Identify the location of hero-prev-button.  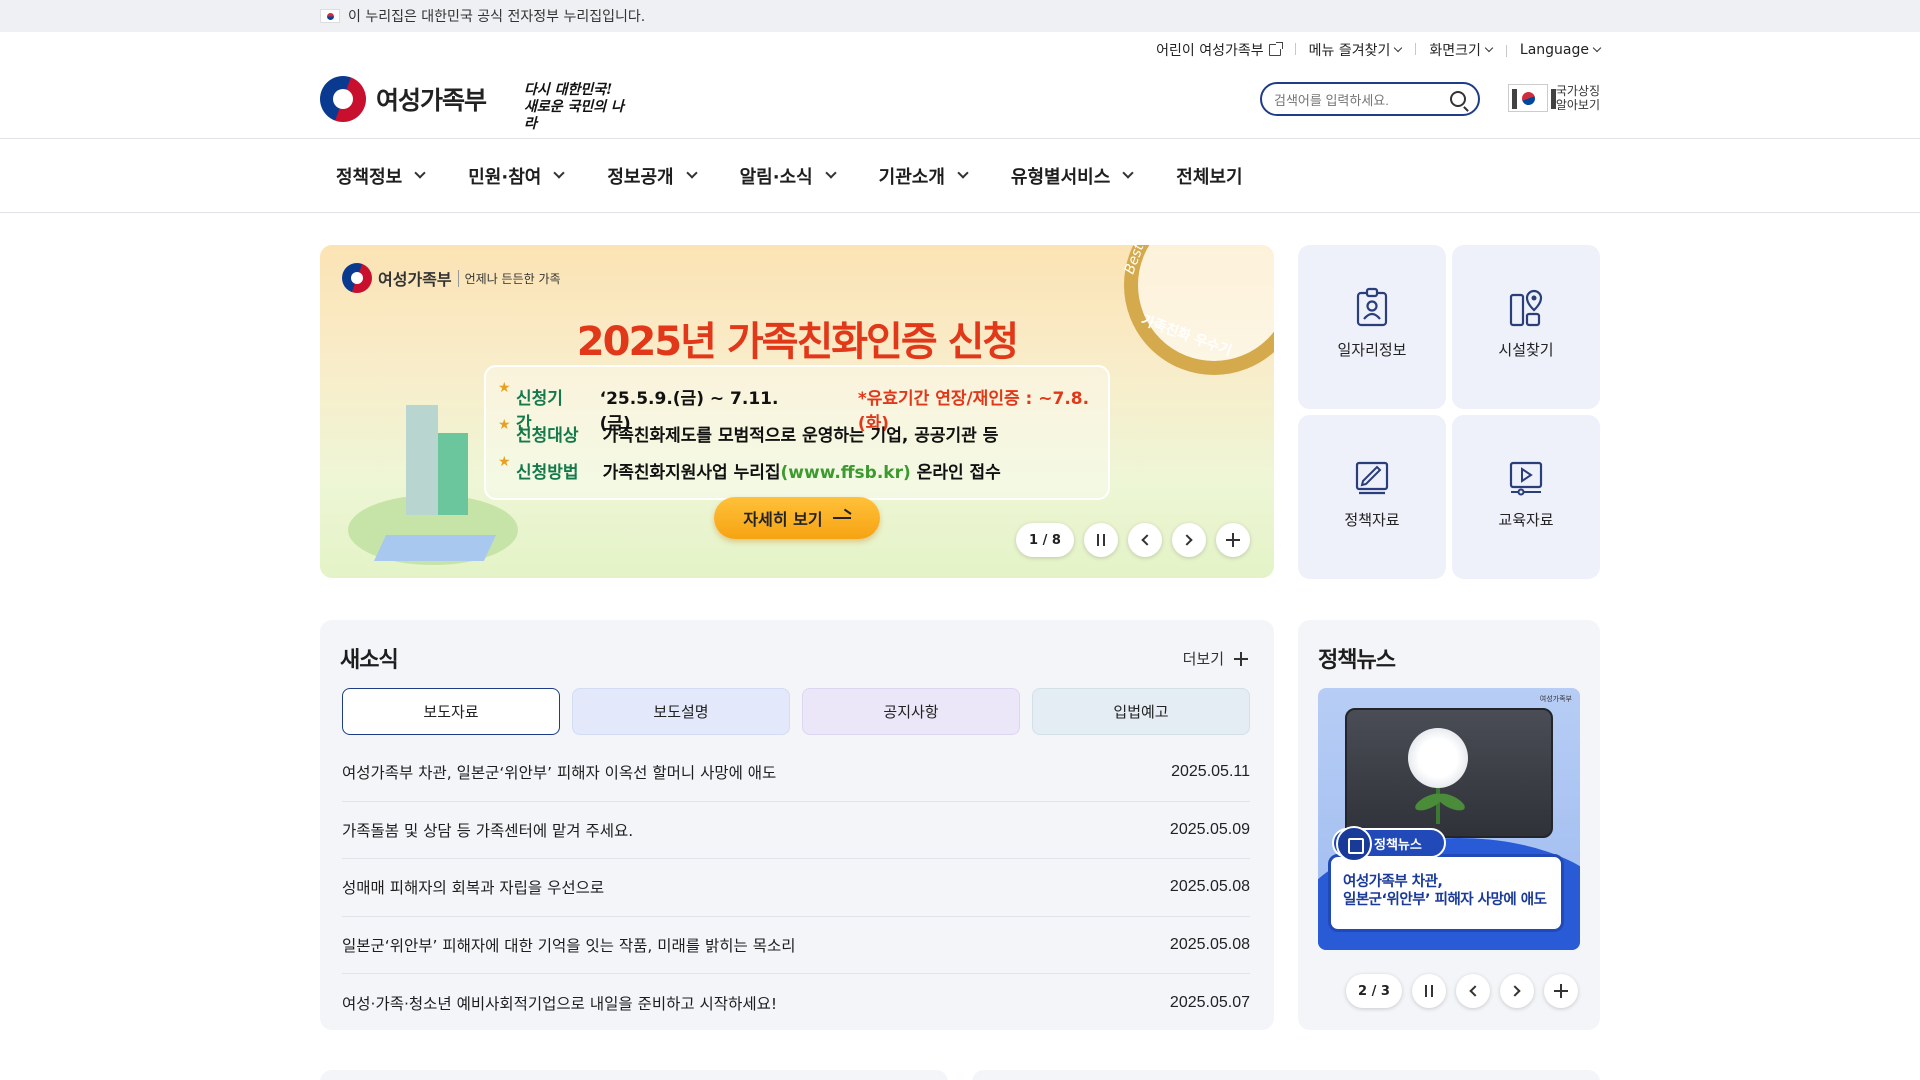
(1145, 540).